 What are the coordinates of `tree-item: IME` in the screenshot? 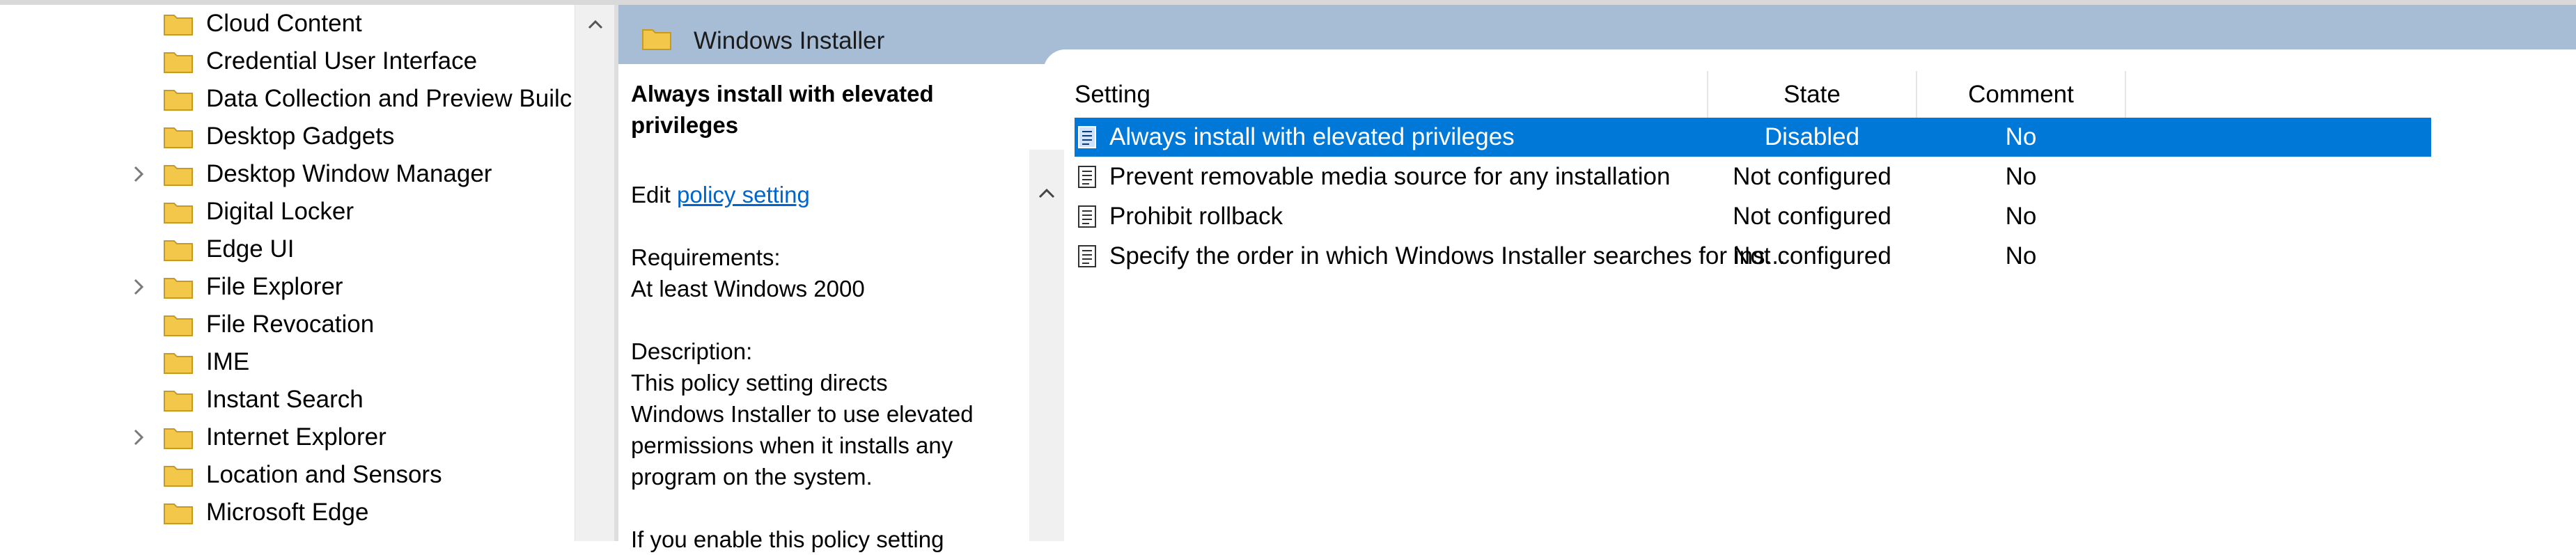 It's located at (287, 362).